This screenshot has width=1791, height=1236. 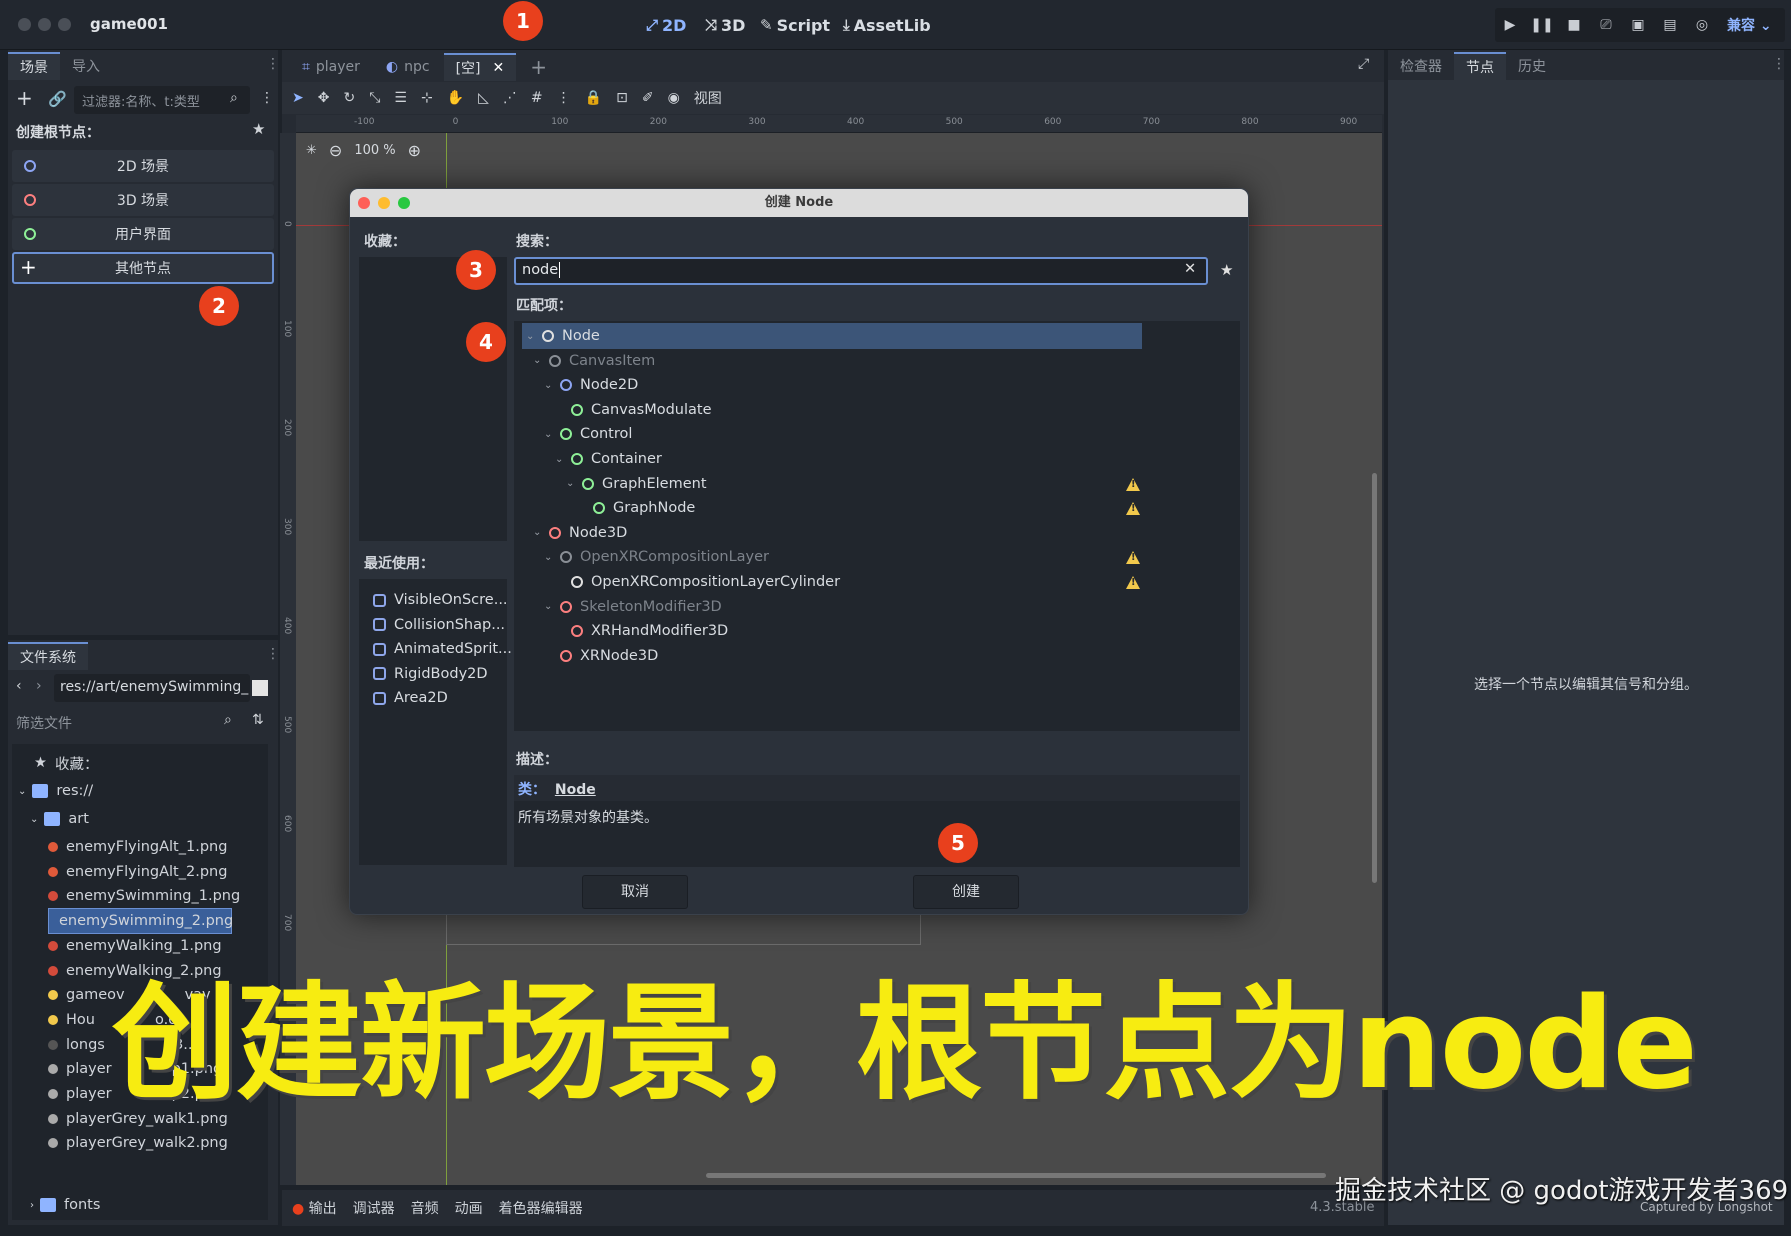 I want to click on mode-3d-button: ⤨ 3D, so click(x=725, y=25).